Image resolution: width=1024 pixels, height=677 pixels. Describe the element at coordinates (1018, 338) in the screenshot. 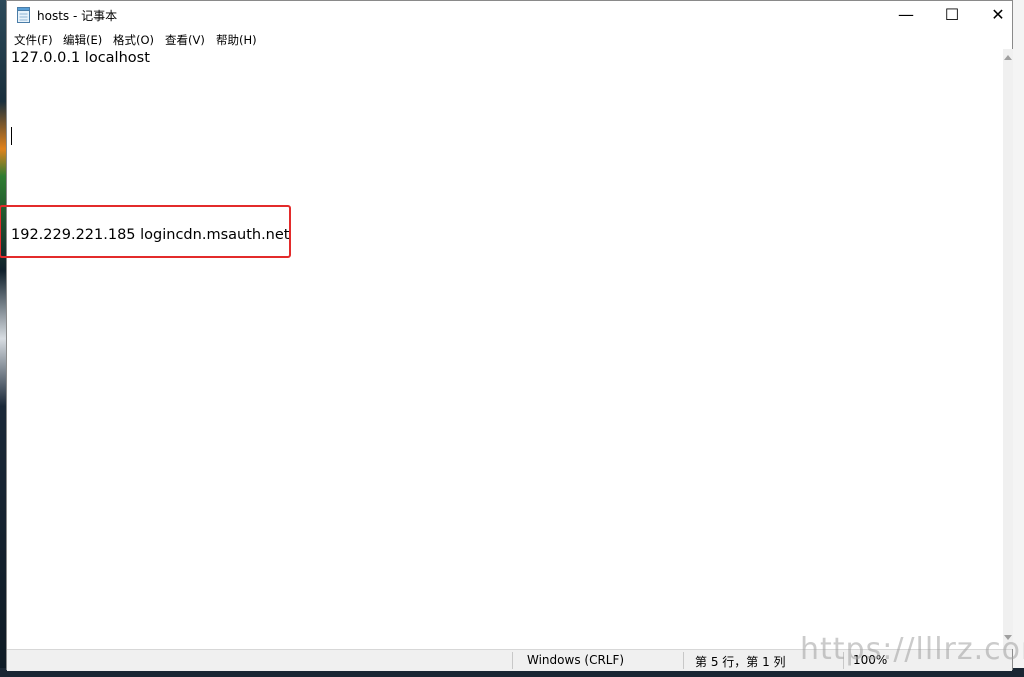

I see `background-window-edge` at that location.